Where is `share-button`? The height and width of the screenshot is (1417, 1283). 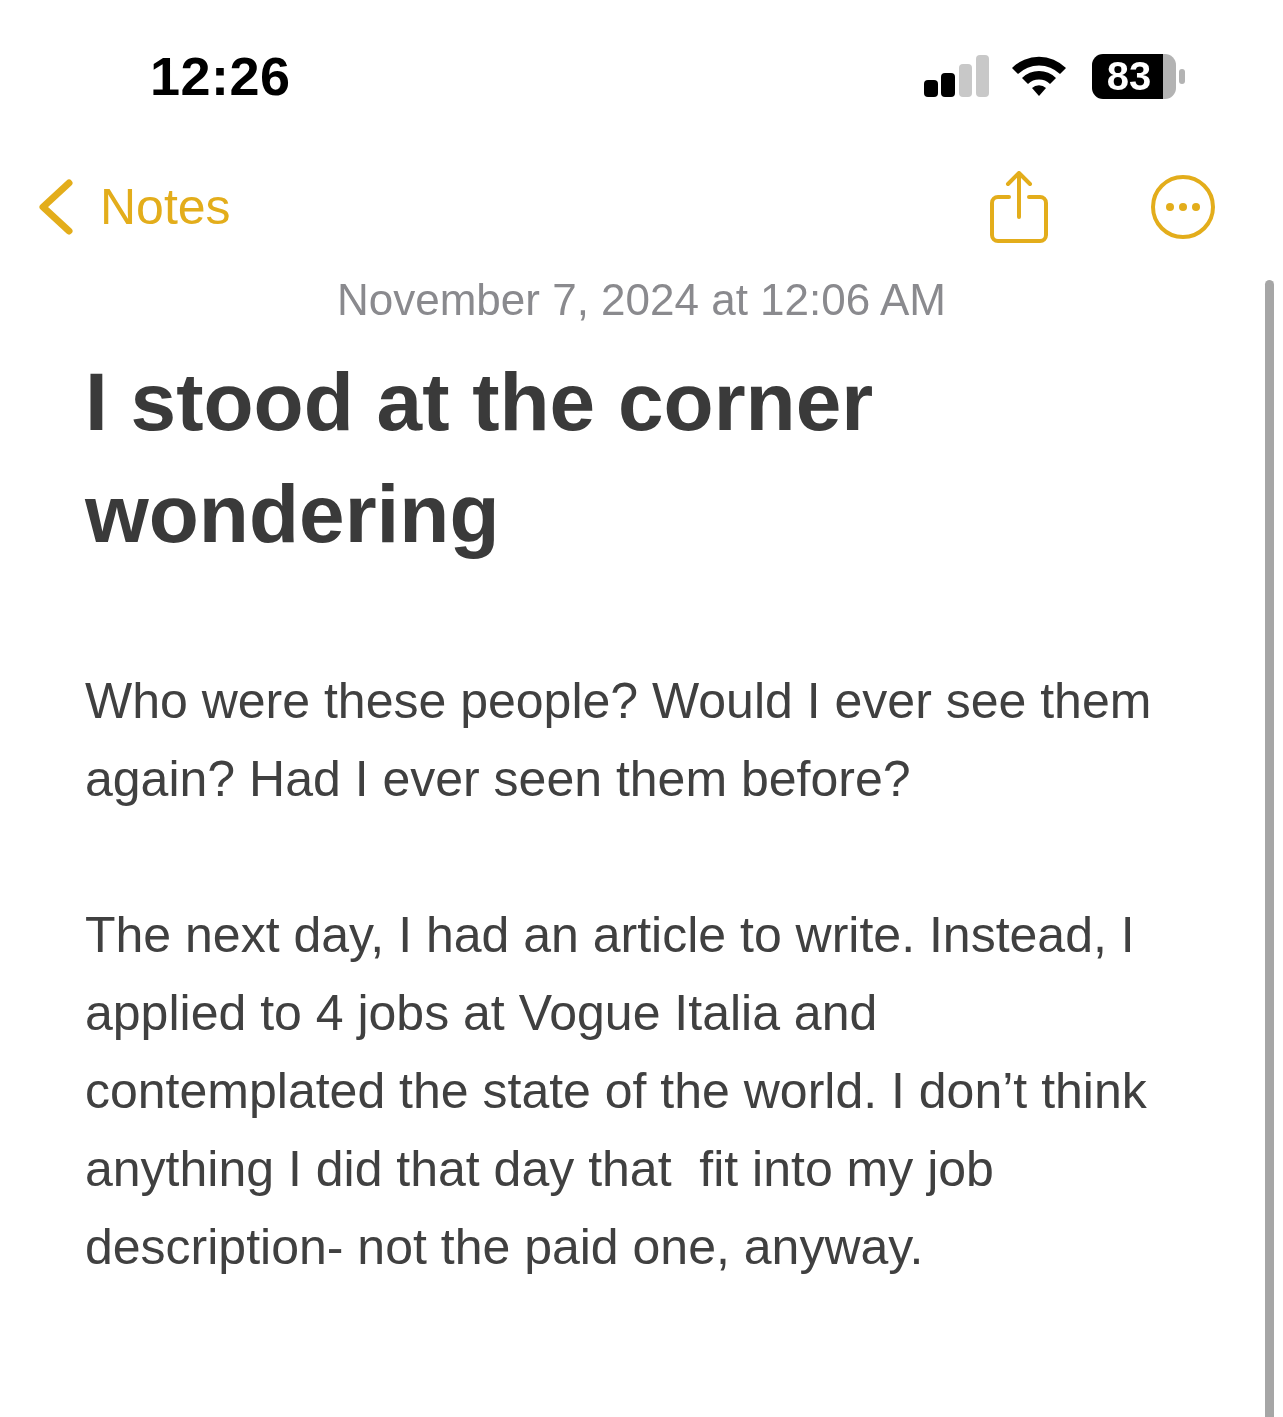
share-button is located at coordinates (1019, 207).